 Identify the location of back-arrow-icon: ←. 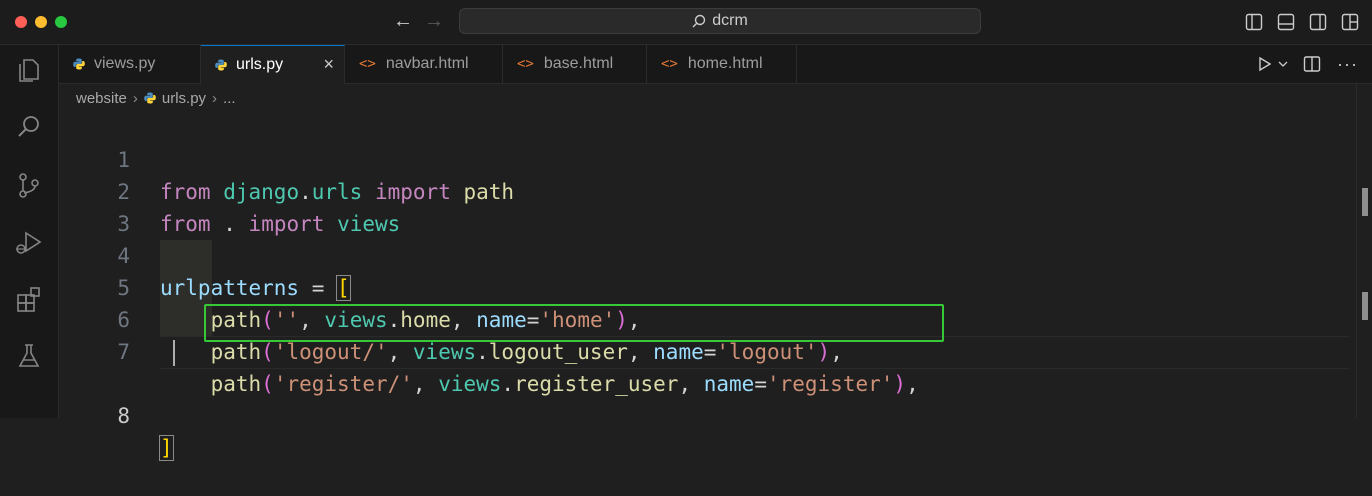
(403, 21).